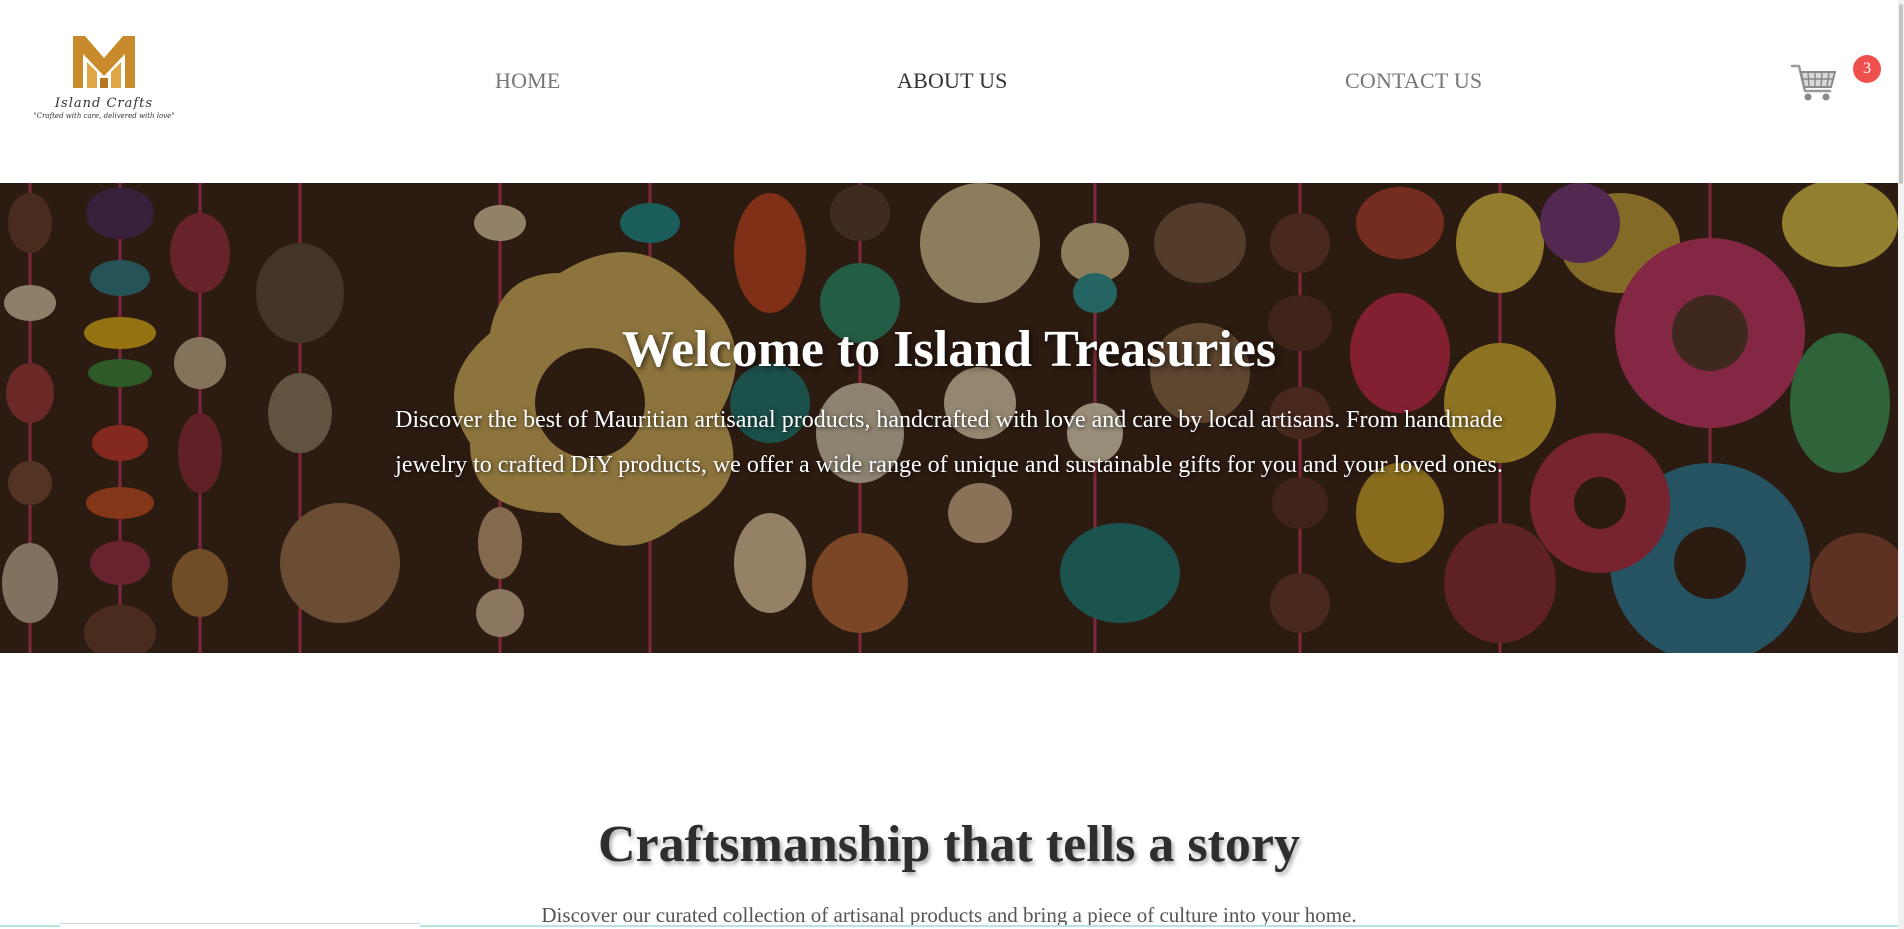  I want to click on section-title: Craftsmanship that tells a story, so click(949, 844).